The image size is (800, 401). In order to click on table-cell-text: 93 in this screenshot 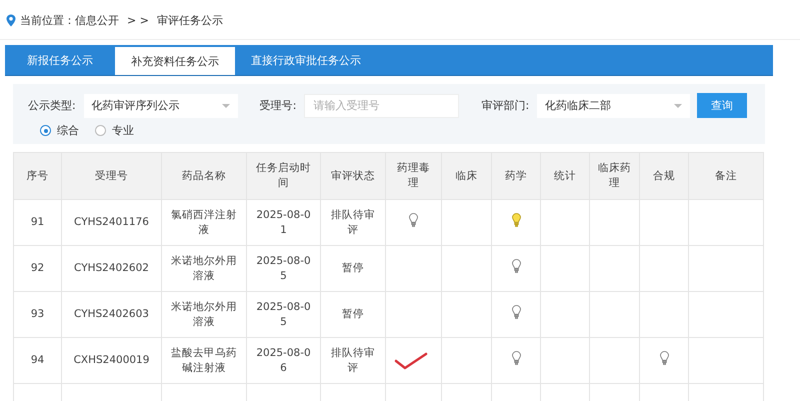, I will do `click(38, 314)`.